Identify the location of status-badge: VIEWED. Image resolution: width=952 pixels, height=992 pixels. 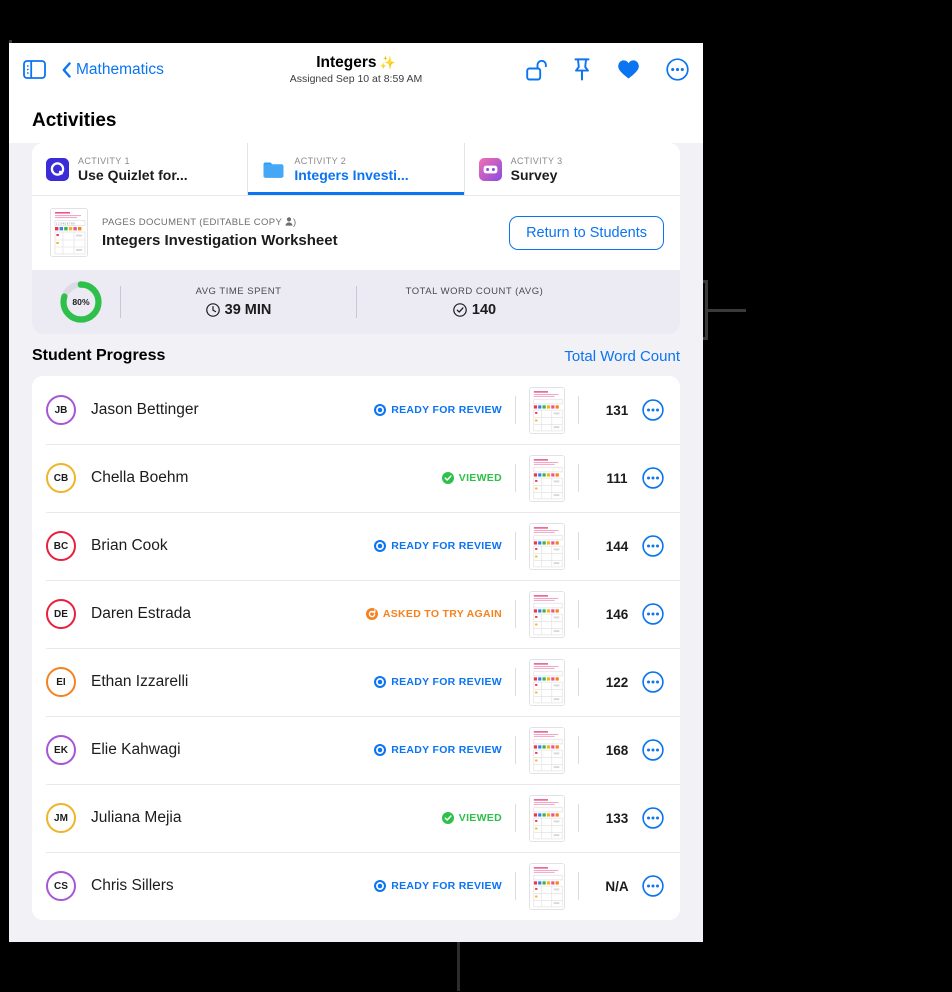
(471, 818).